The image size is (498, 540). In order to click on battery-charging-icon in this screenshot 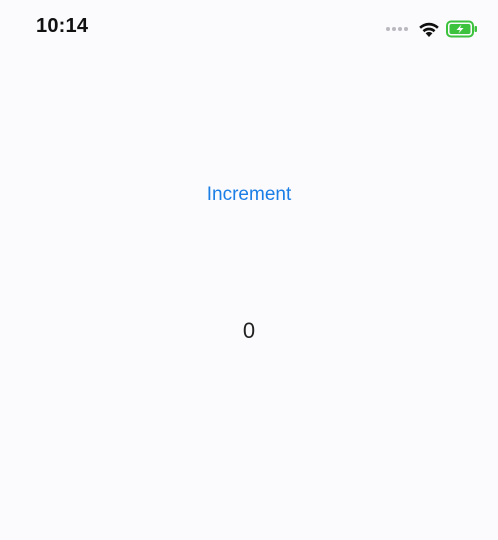, I will do `click(461, 29)`.